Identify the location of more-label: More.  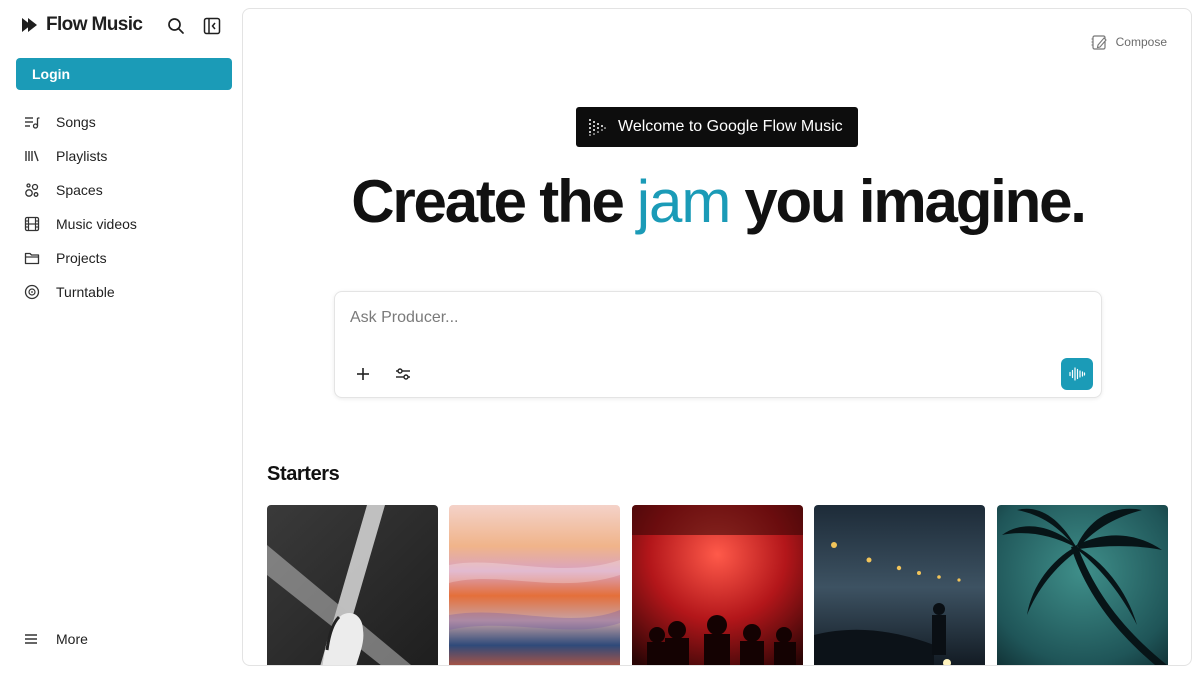
(72, 639).